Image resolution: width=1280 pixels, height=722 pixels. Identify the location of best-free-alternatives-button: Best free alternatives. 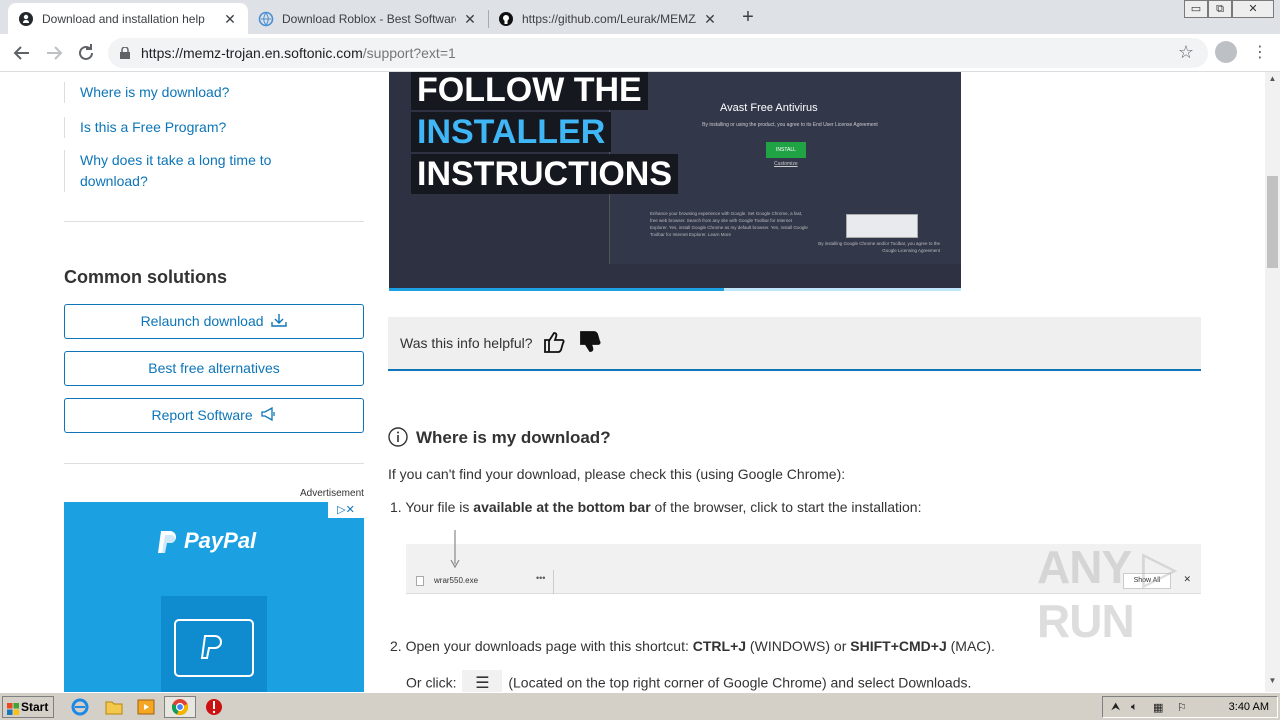
(214, 368).